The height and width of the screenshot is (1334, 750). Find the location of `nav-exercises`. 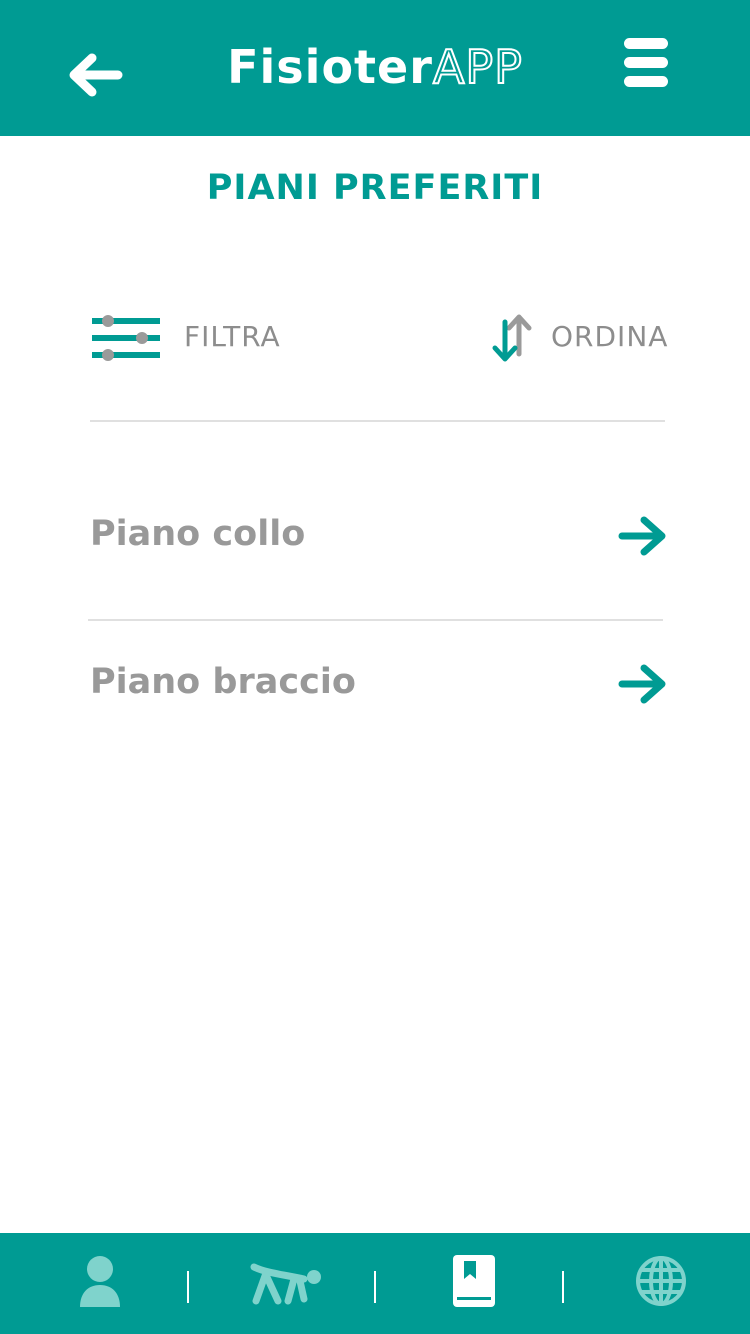

nav-exercises is located at coordinates (286, 1283).